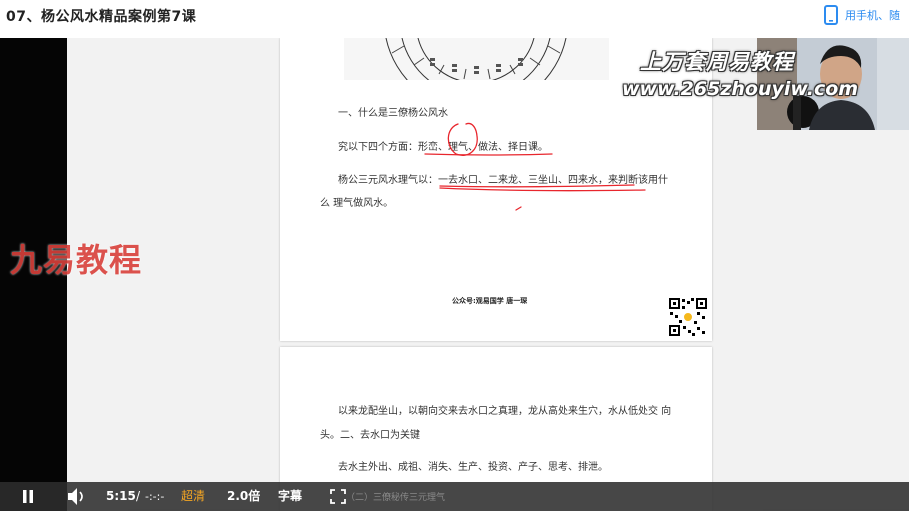  I want to click on current-time: 5:15, so click(121, 496).